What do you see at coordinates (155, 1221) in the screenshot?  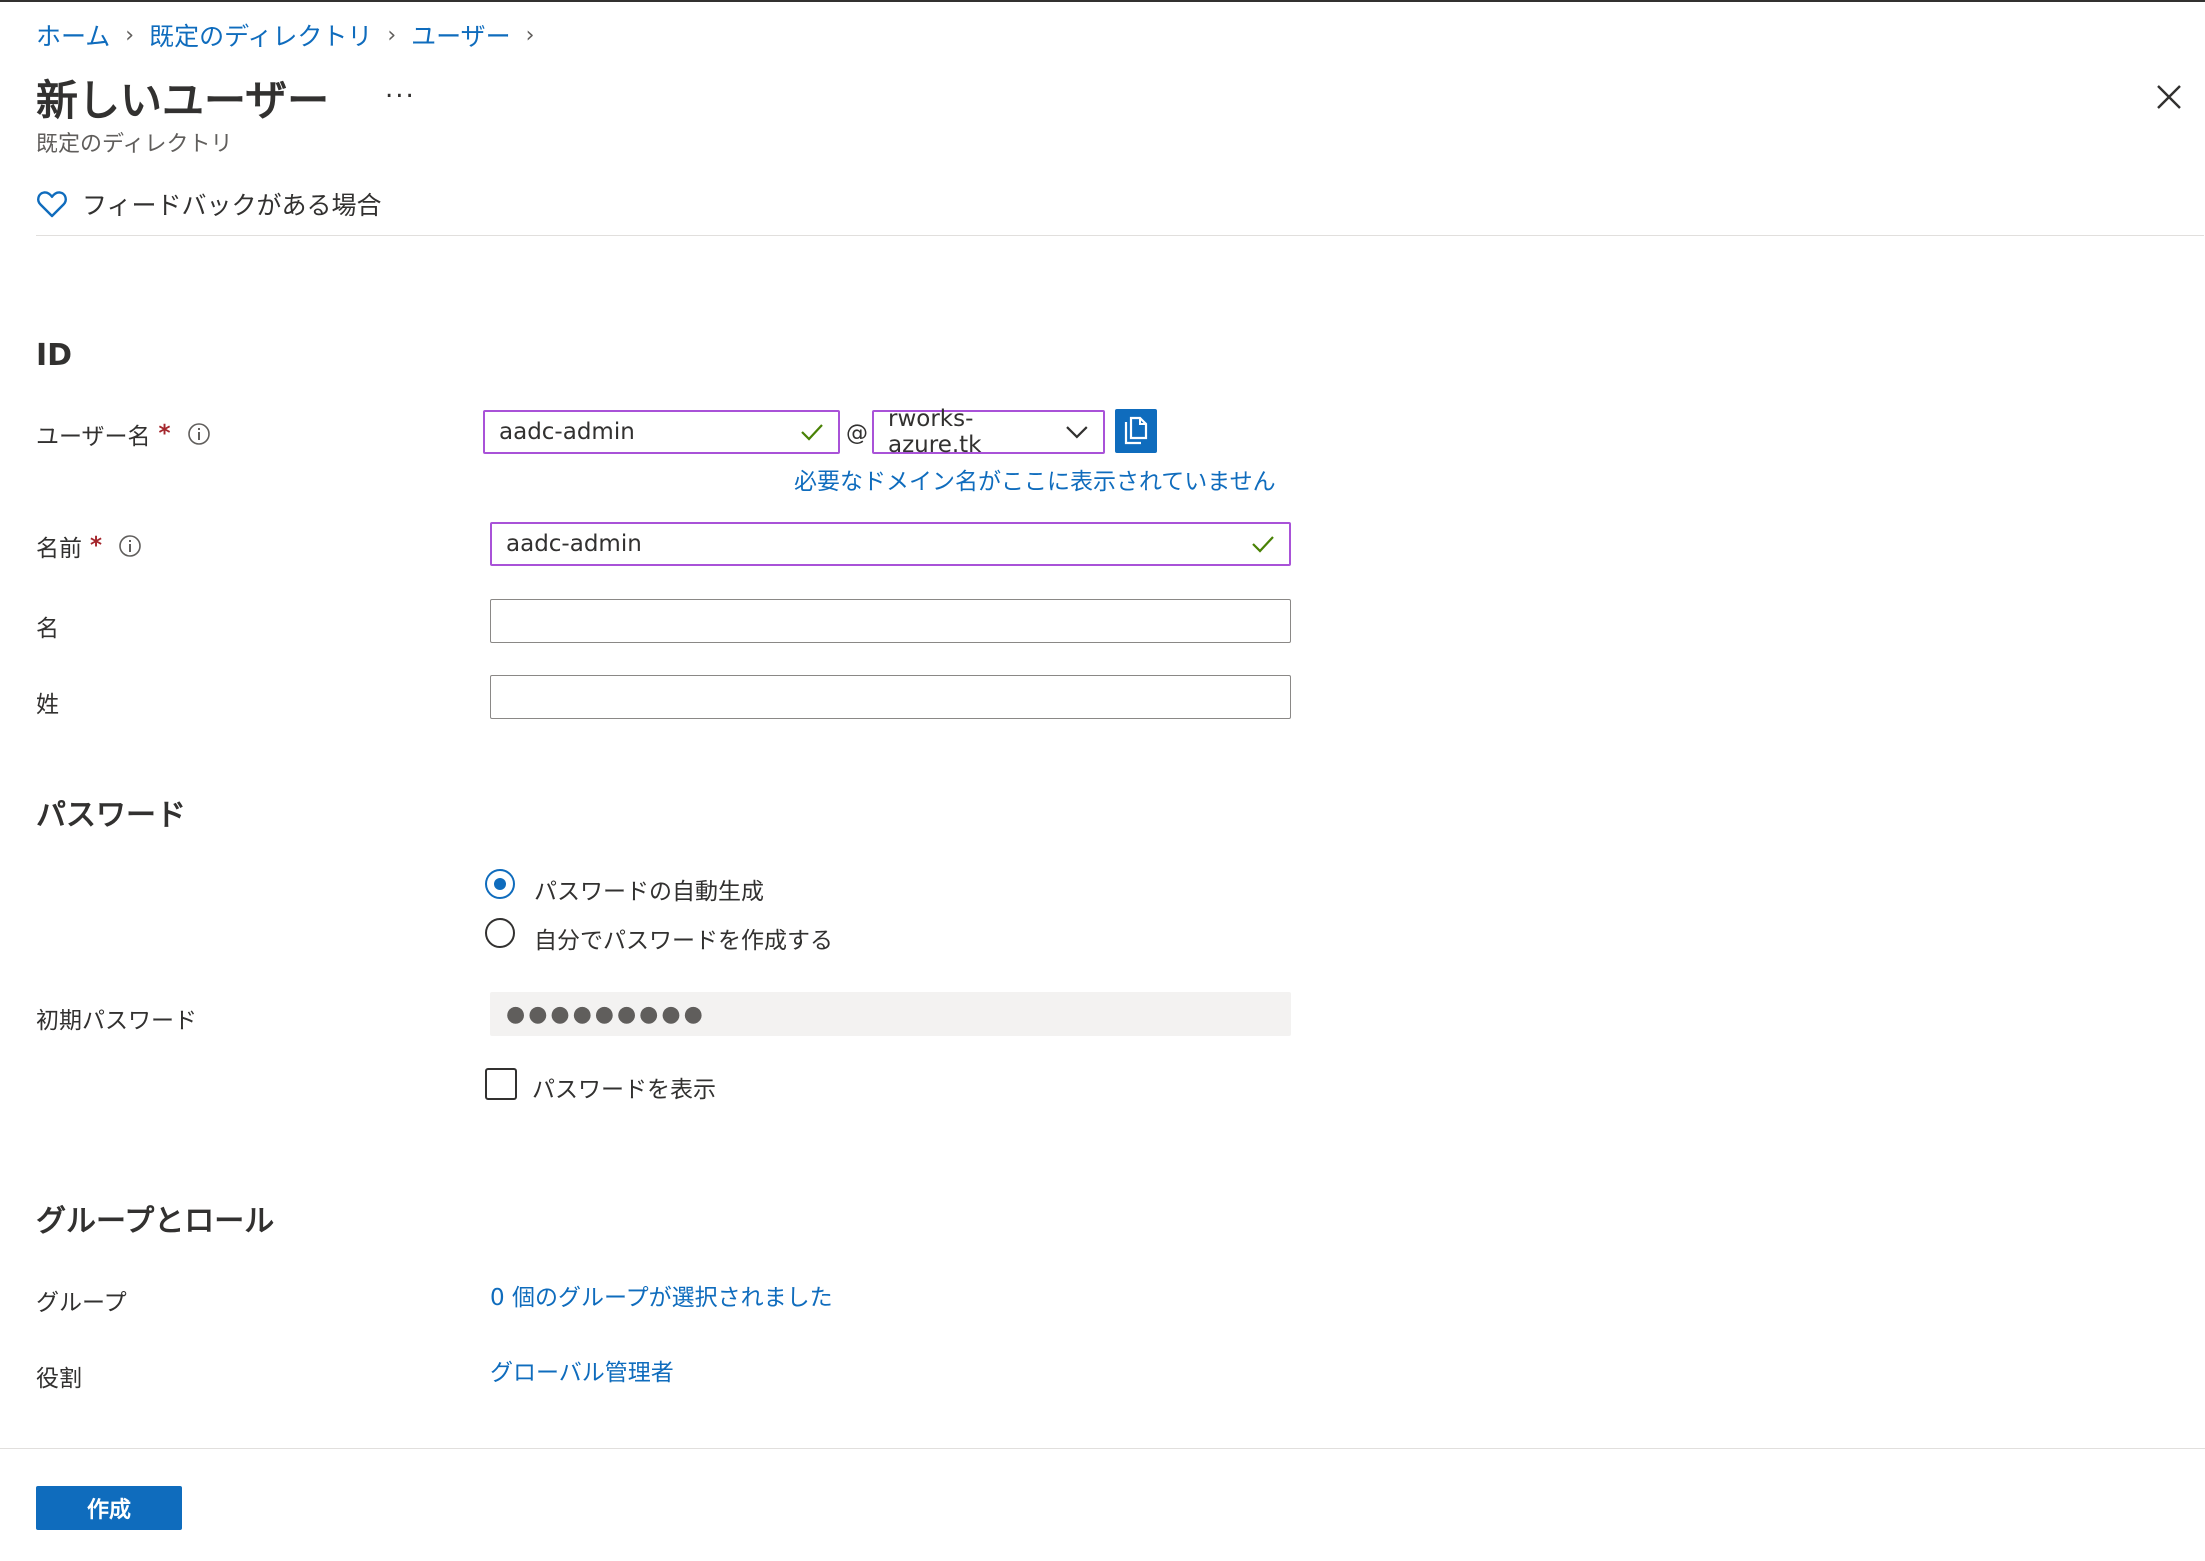 I see `section-groups-roles-heading: グループとロール` at bounding box center [155, 1221].